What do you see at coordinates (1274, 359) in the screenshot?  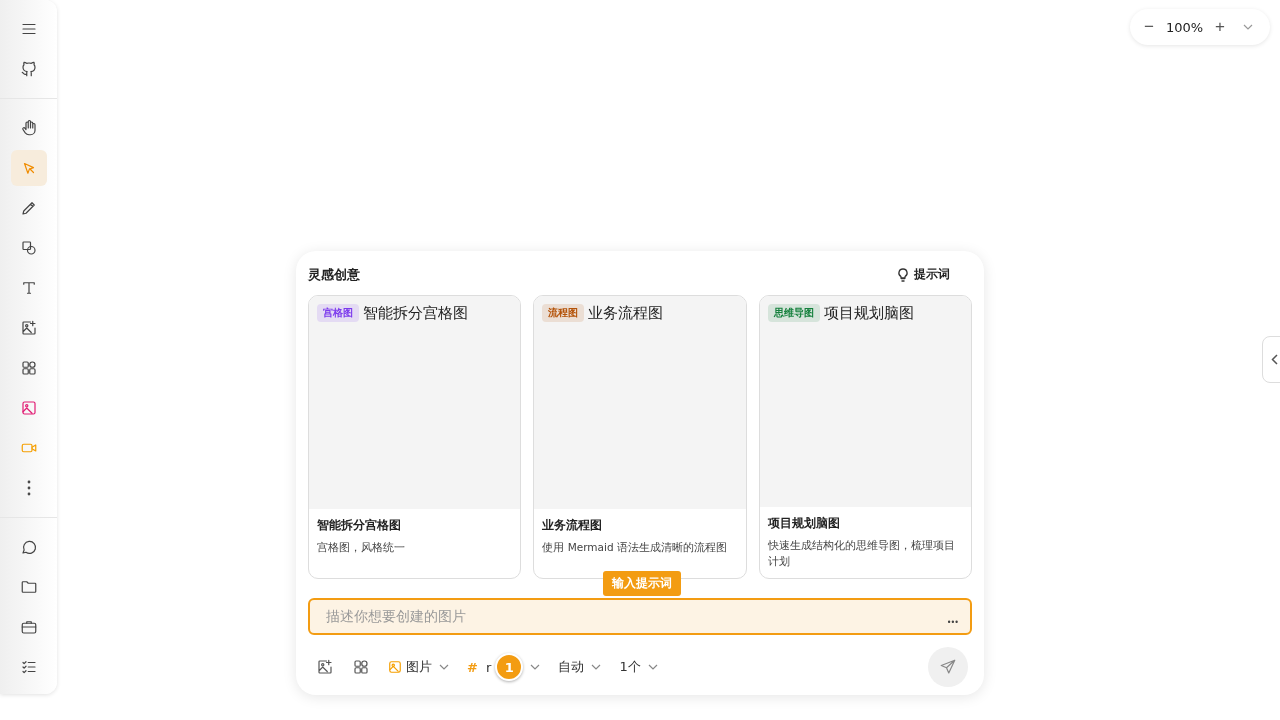 I see `chevron-left-icon` at bounding box center [1274, 359].